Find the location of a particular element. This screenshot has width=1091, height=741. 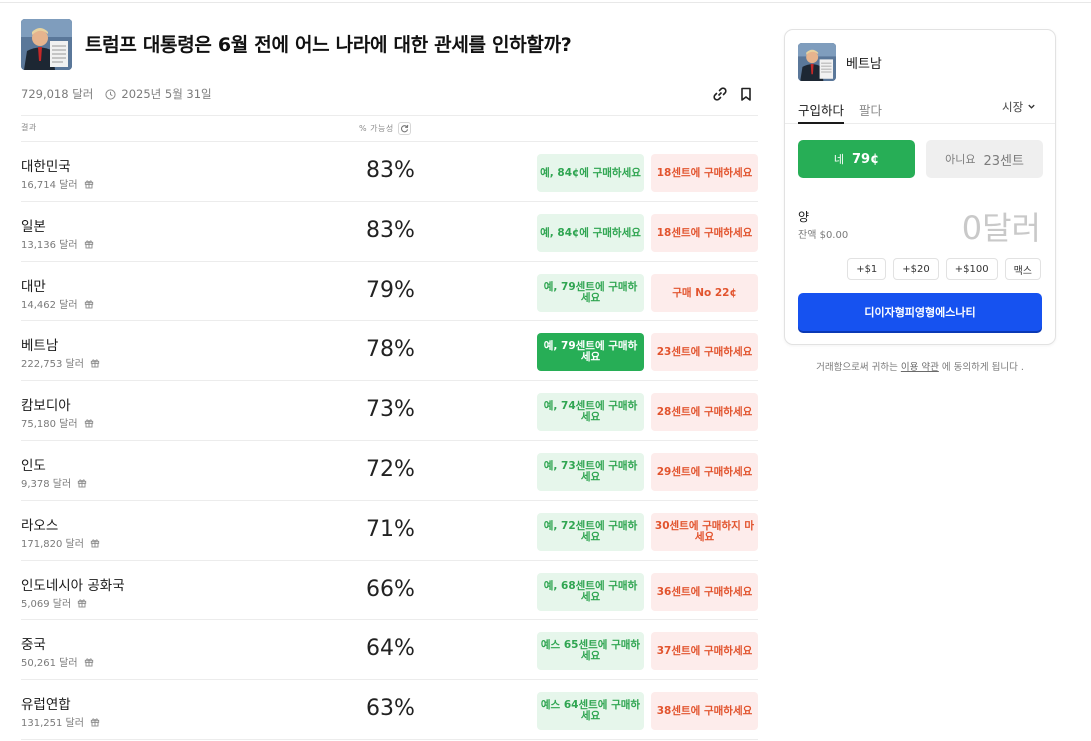

trade-tabs: 구입하다 팔다 시장 is located at coordinates (920, 110).